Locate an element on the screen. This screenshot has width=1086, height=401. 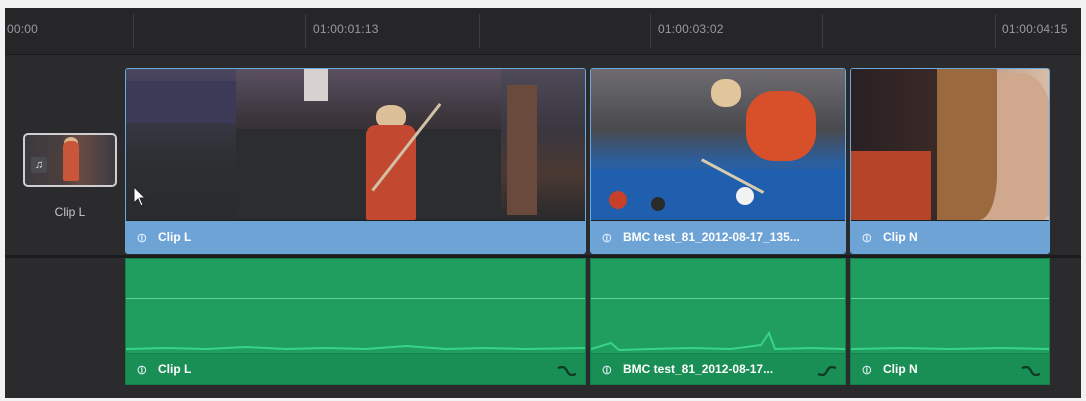
audio-clip-label-bar: ⊘ Clip L is located at coordinates (355, 368).